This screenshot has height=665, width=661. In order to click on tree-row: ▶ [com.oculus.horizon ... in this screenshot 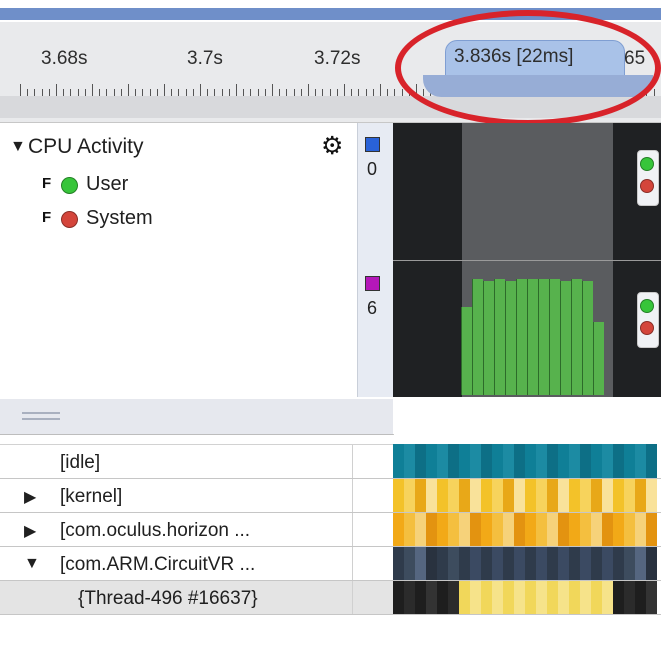, I will do `click(196, 529)`.